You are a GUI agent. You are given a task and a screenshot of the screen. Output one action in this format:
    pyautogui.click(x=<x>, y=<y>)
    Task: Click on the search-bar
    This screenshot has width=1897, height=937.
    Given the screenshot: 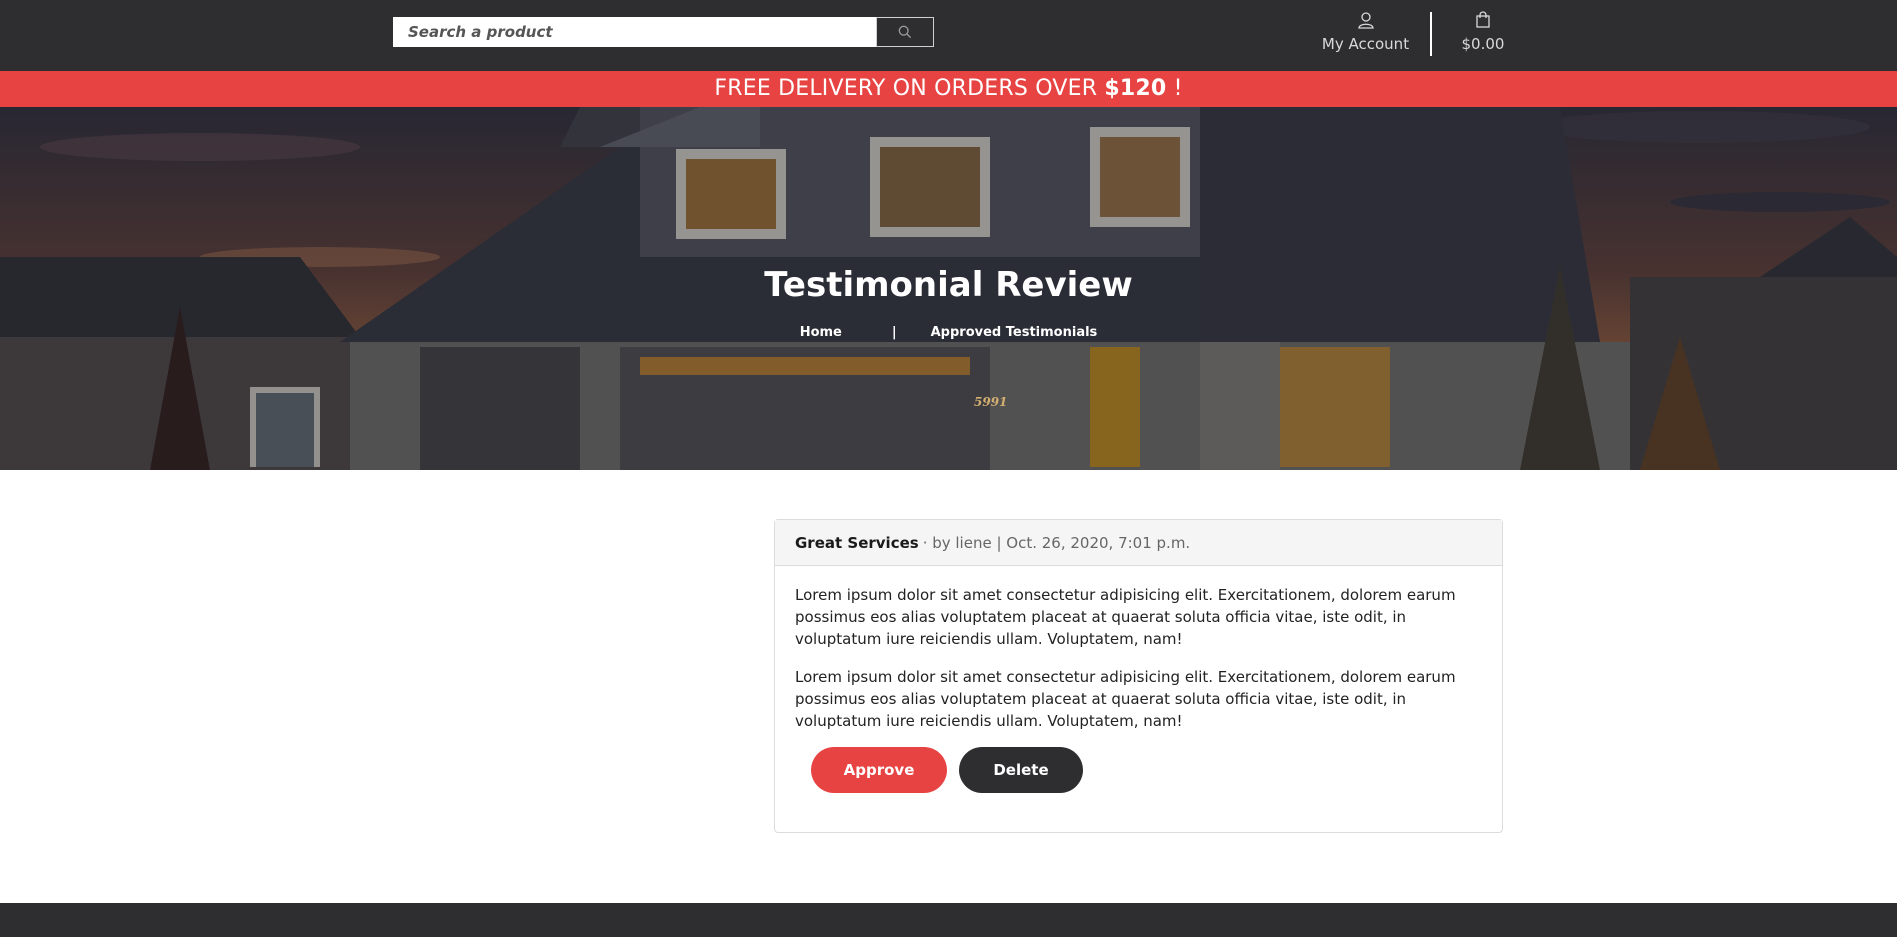 What is the action you would take?
    pyautogui.click(x=663, y=32)
    